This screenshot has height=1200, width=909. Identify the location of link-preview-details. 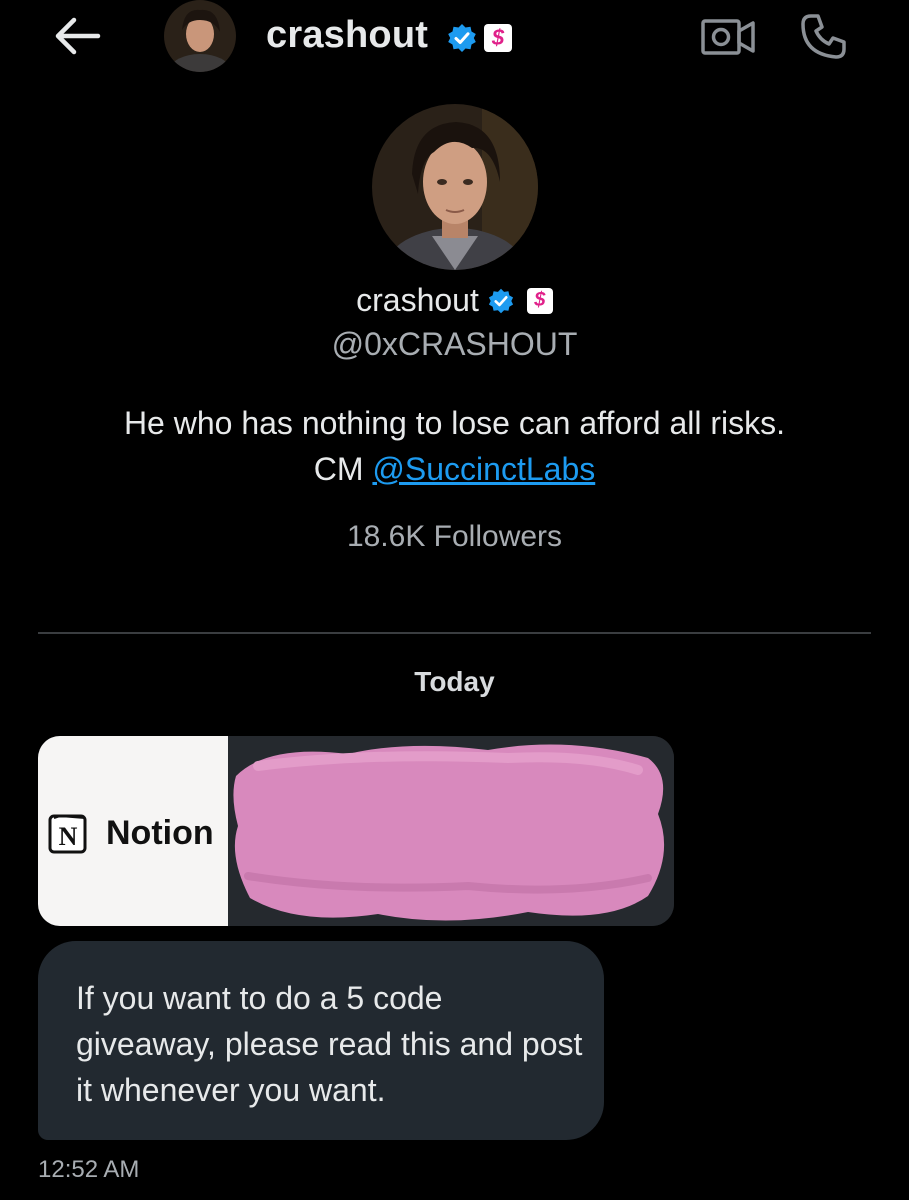
(451, 831).